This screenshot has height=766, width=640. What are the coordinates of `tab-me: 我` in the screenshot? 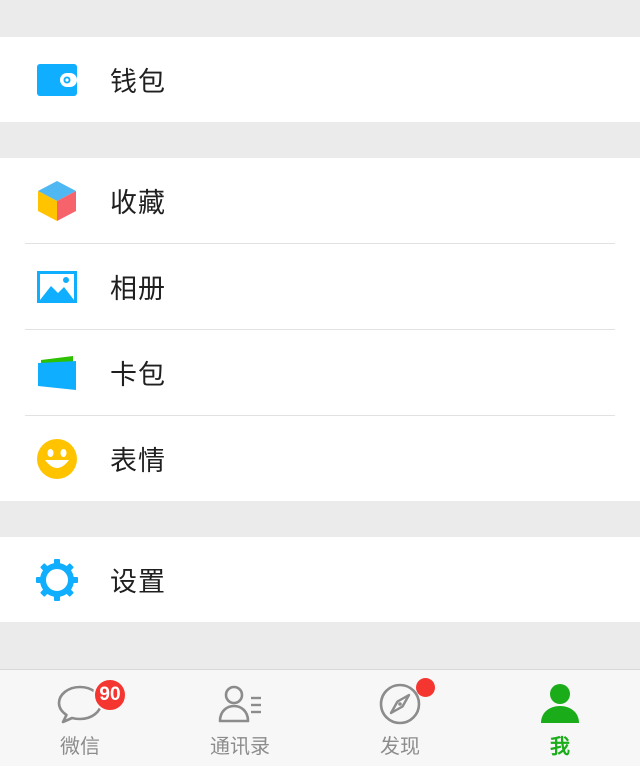 It's located at (560, 718).